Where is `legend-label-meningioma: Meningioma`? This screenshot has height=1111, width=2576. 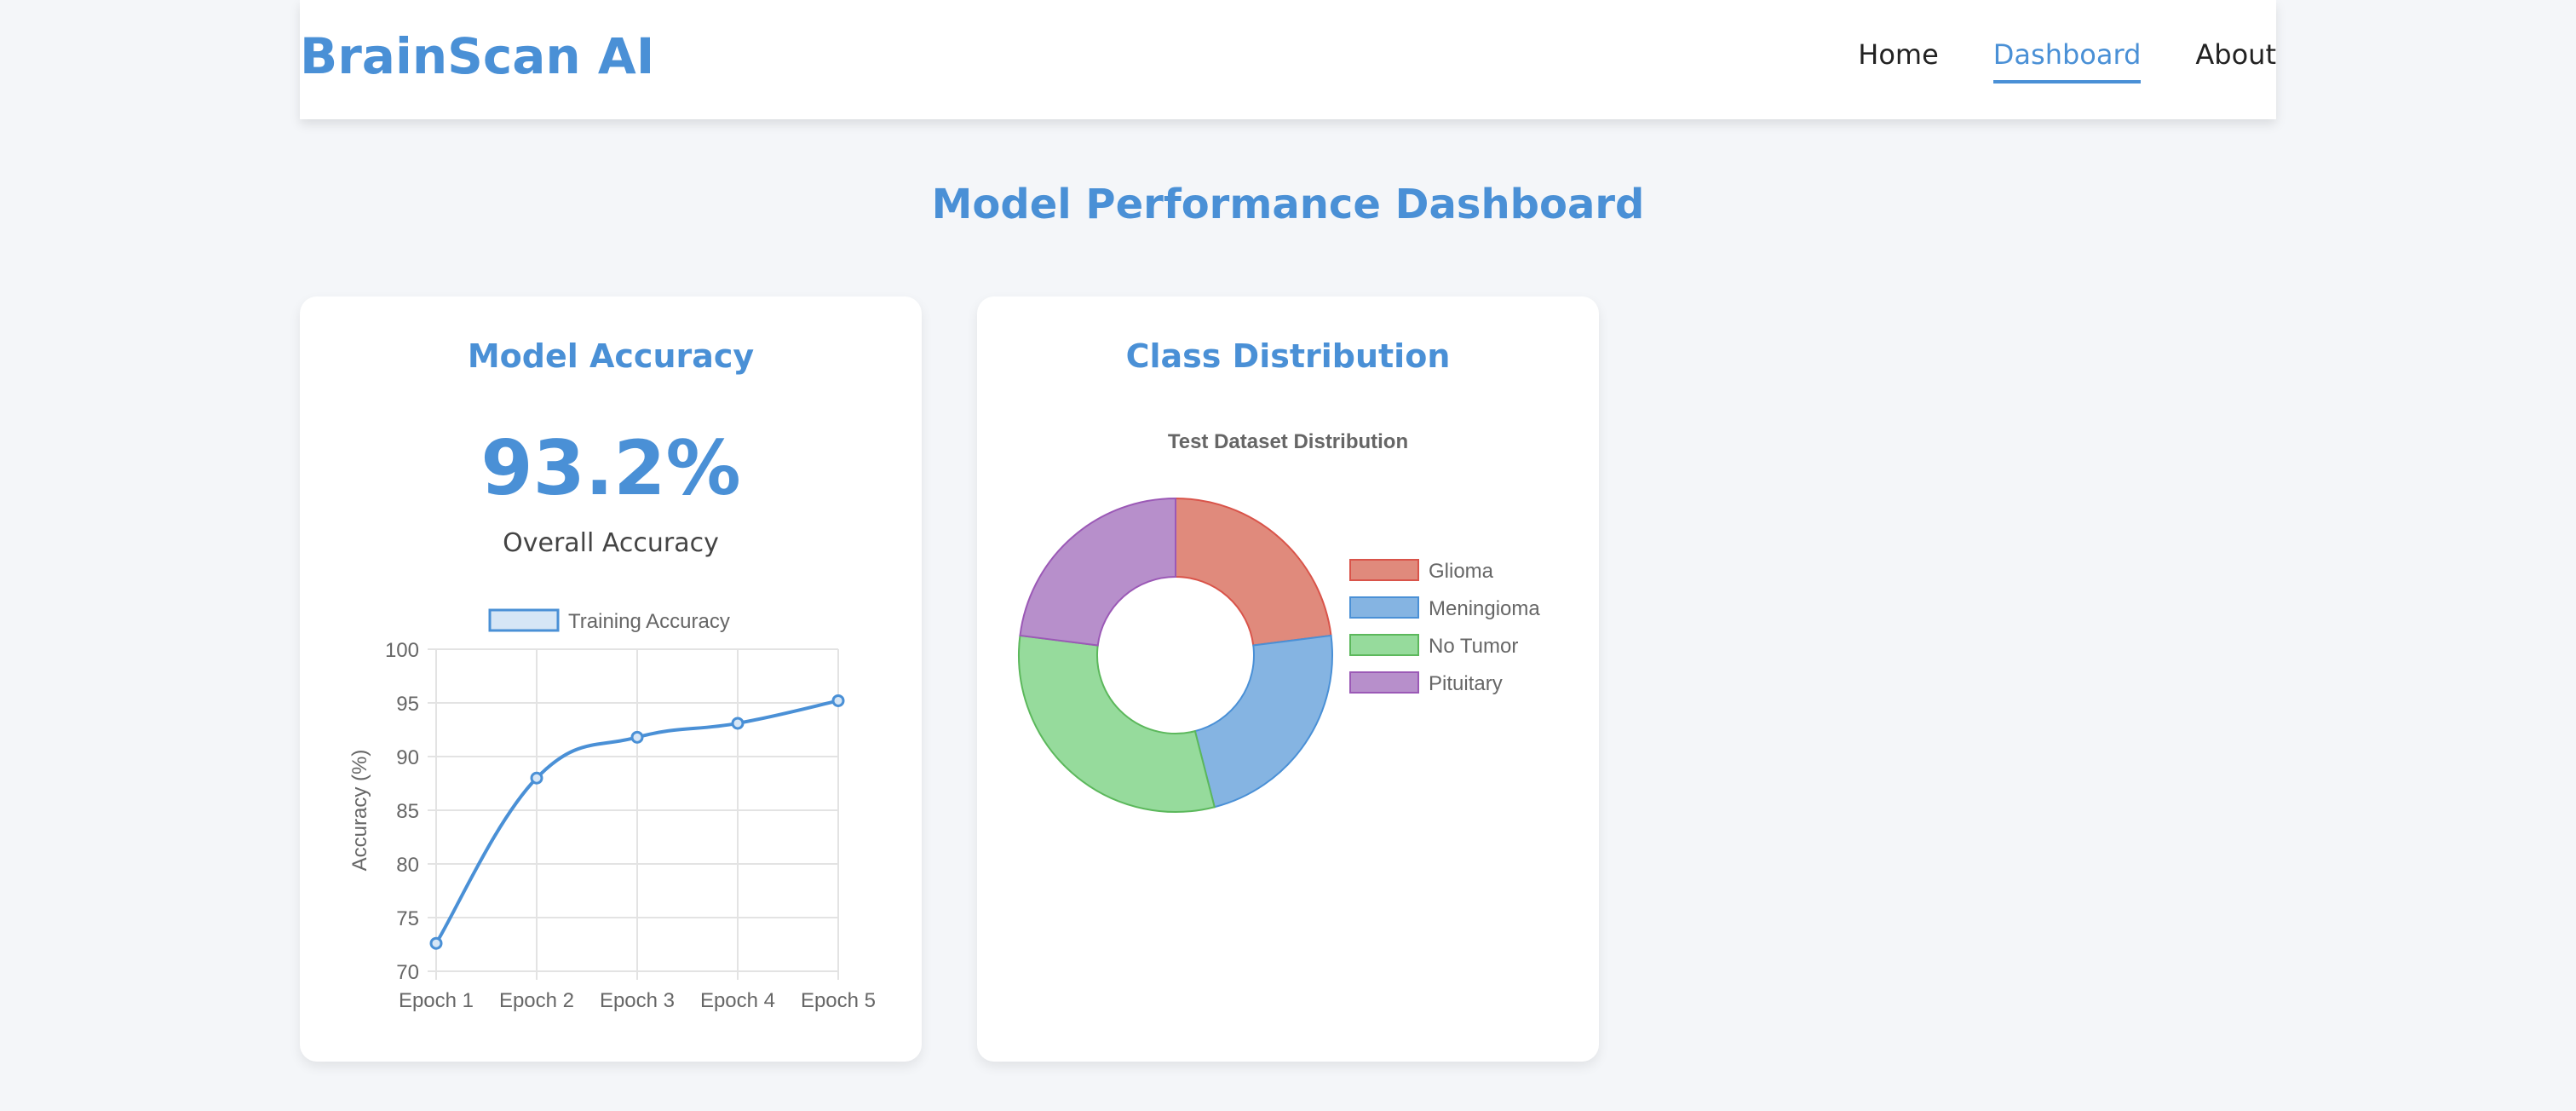 legend-label-meningioma: Meningioma is located at coordinates (1485, 608).